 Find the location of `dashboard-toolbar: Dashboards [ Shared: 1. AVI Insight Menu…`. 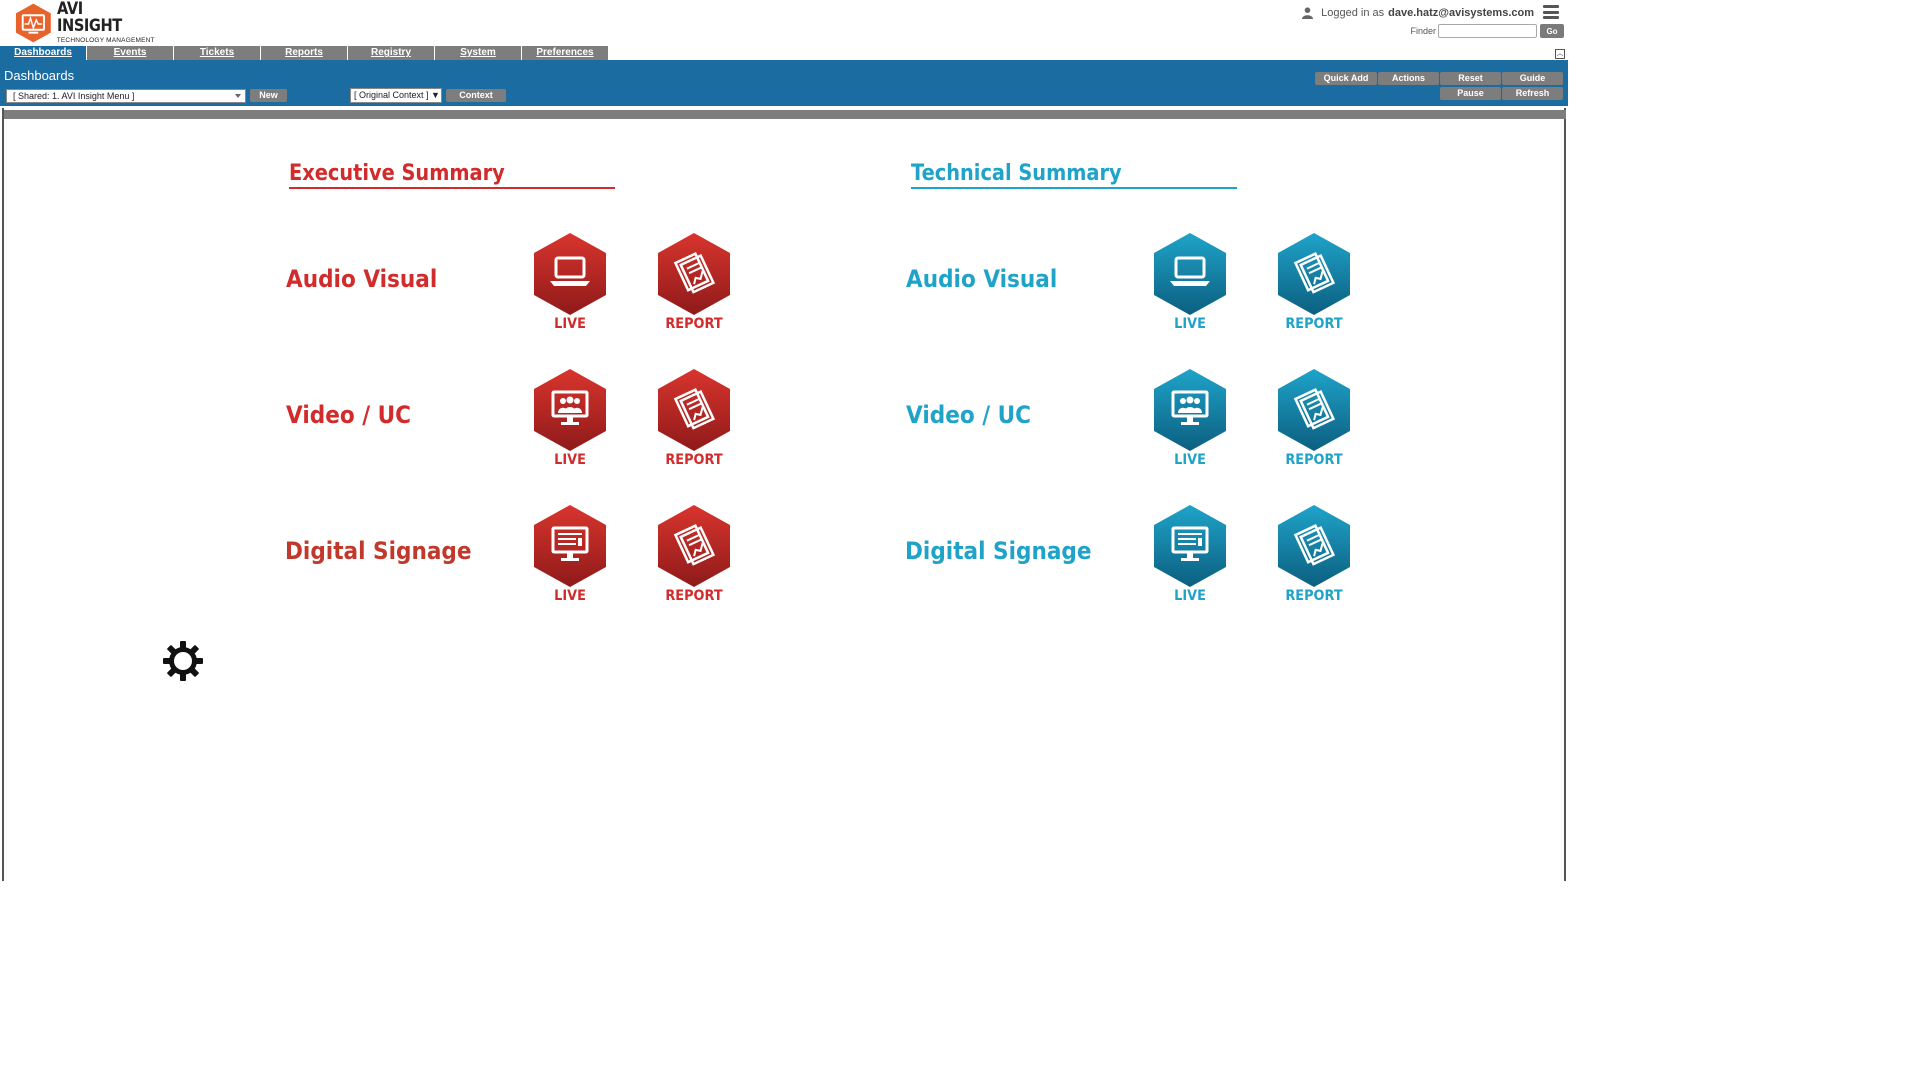

dashboard-toolbar: Dashboards [ Shared: 1. AVI Insight Menu… is located at coordinates (784, 83).